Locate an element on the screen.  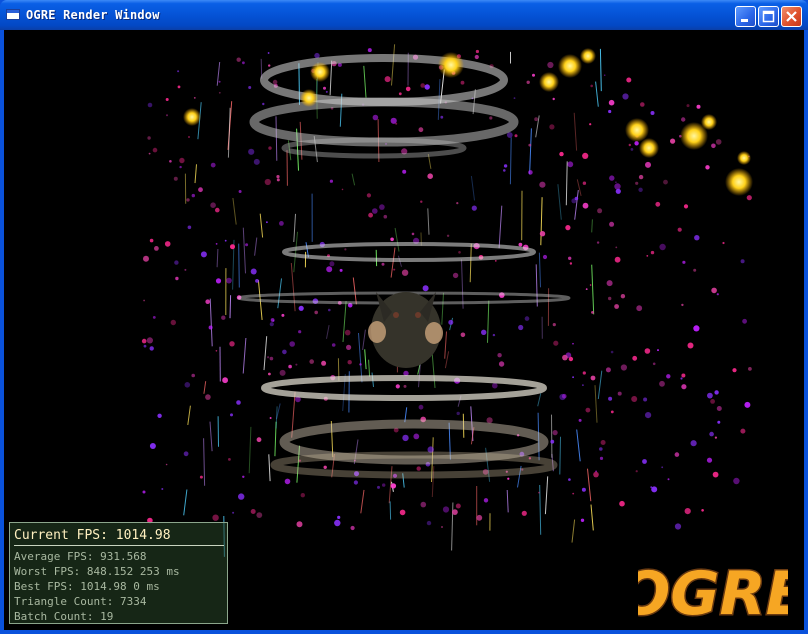
title-bar: OGRE Render Window is located at coordinates (404, 15).